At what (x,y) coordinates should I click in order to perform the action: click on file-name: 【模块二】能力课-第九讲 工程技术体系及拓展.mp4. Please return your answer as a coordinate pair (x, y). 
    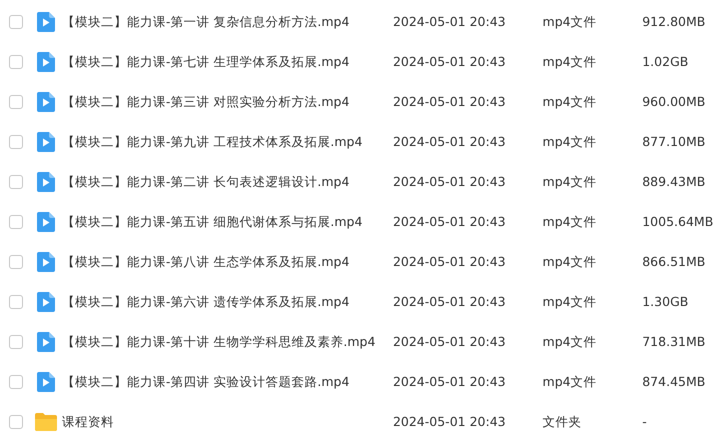
    Looking at the image, I should click on (227, 142).